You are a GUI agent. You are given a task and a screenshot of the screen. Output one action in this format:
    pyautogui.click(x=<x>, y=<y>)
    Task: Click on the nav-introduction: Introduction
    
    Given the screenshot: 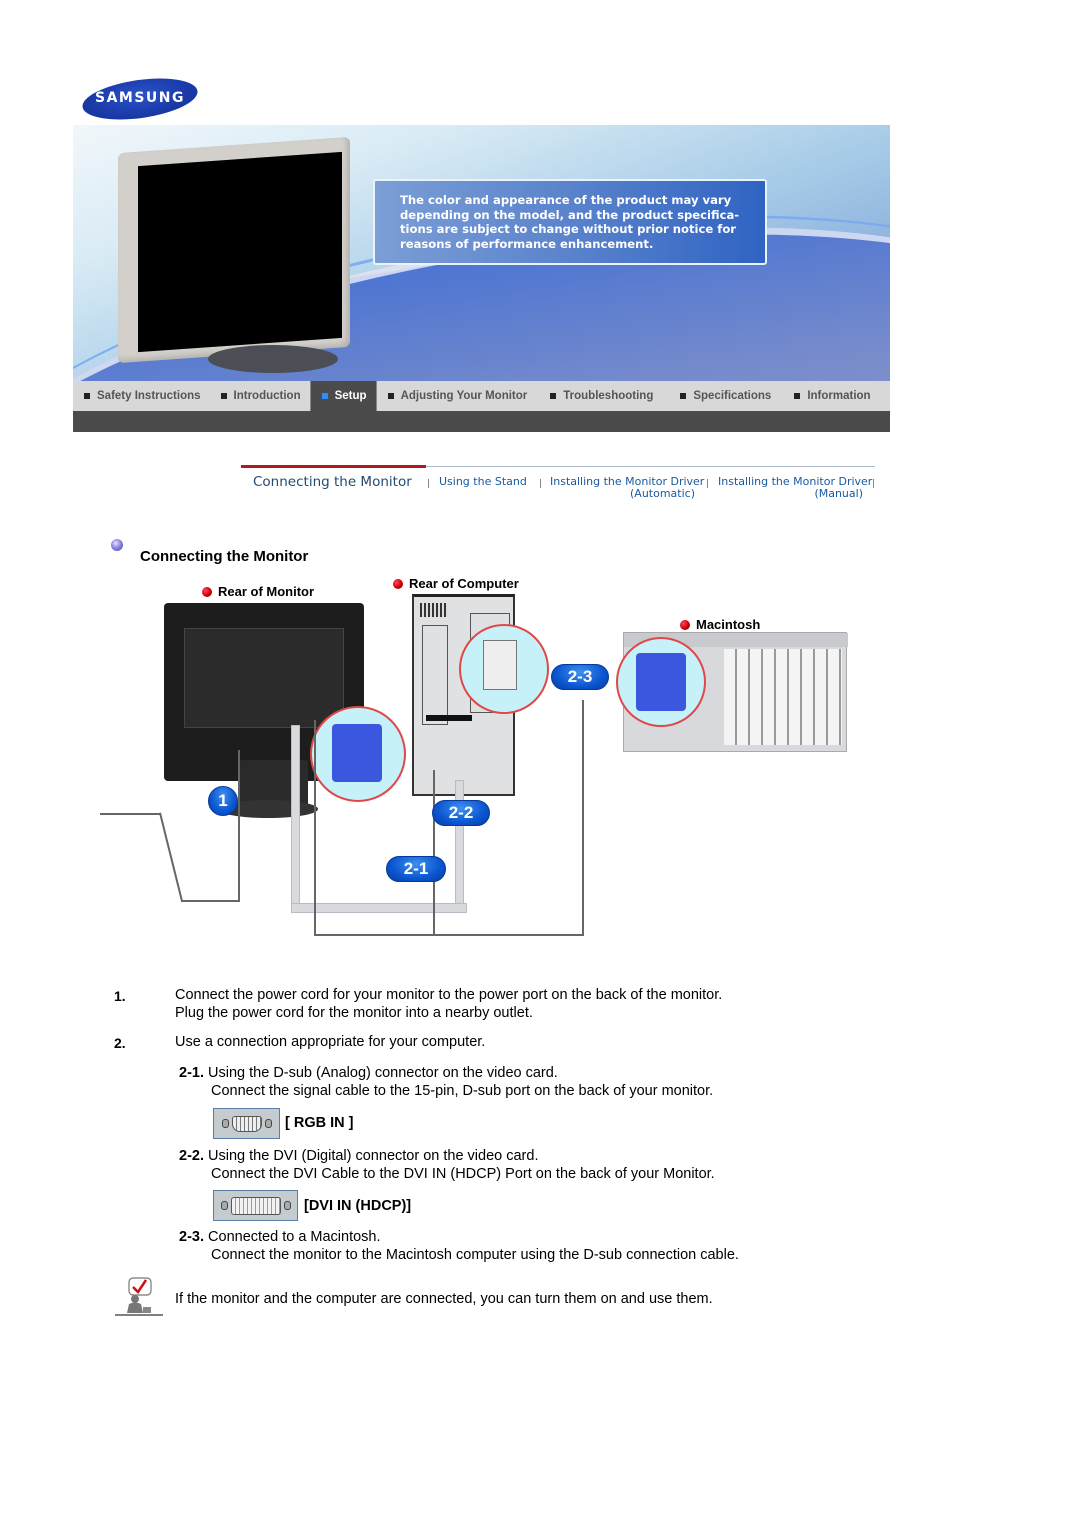 What is the action you would take?
    pyautogui.click(x=260, y=396)
    